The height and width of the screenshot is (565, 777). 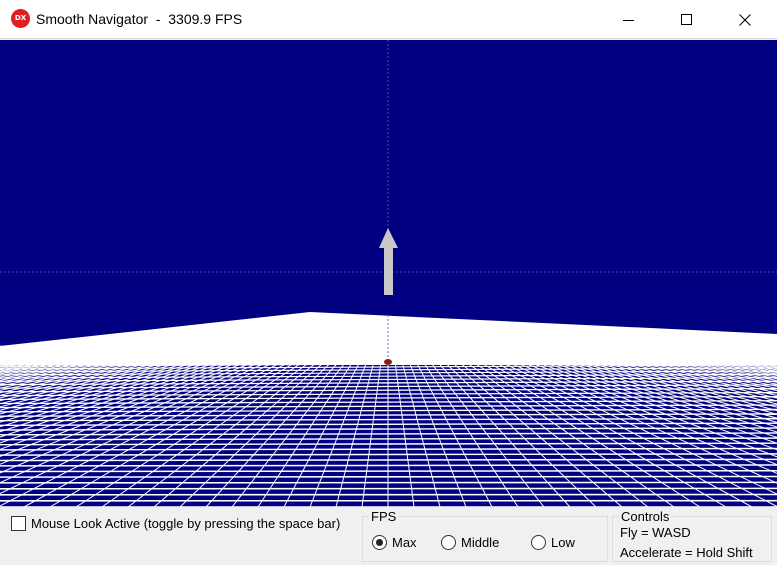 I want to click on close-icon, so click(x=745, y=19).